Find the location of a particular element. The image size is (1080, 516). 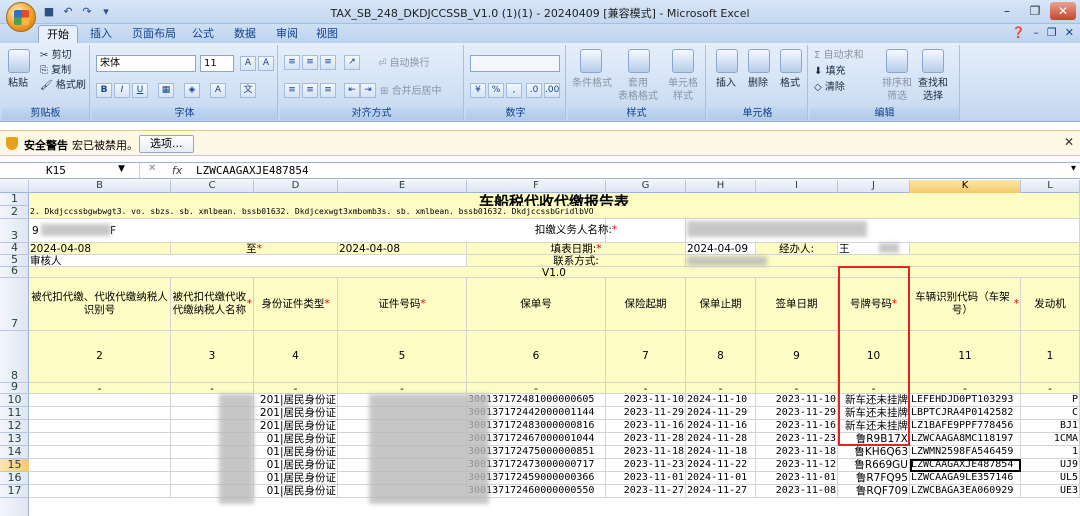

ribbon-restore-icon: ❐ is located at coordinates (1052, 32).